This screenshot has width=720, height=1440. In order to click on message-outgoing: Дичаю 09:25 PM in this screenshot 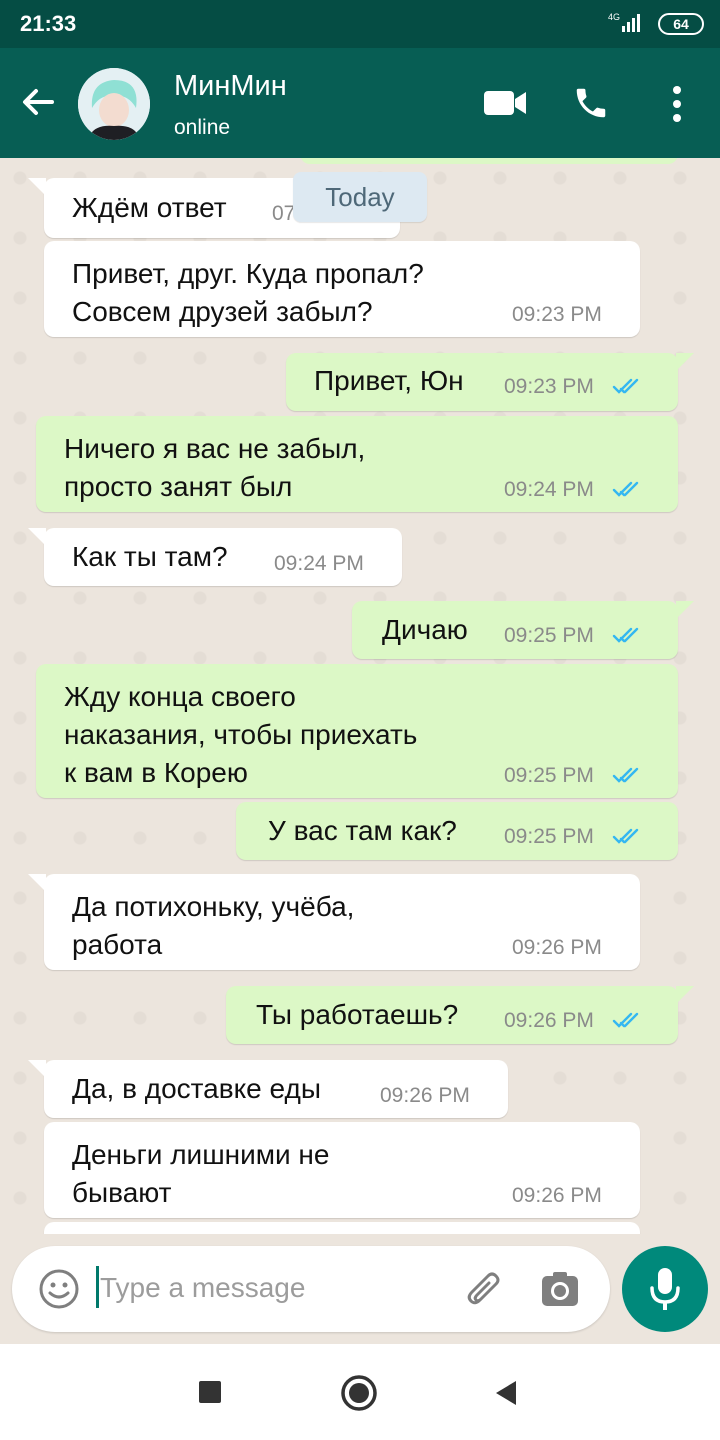, I will do `click(523, 630)`.